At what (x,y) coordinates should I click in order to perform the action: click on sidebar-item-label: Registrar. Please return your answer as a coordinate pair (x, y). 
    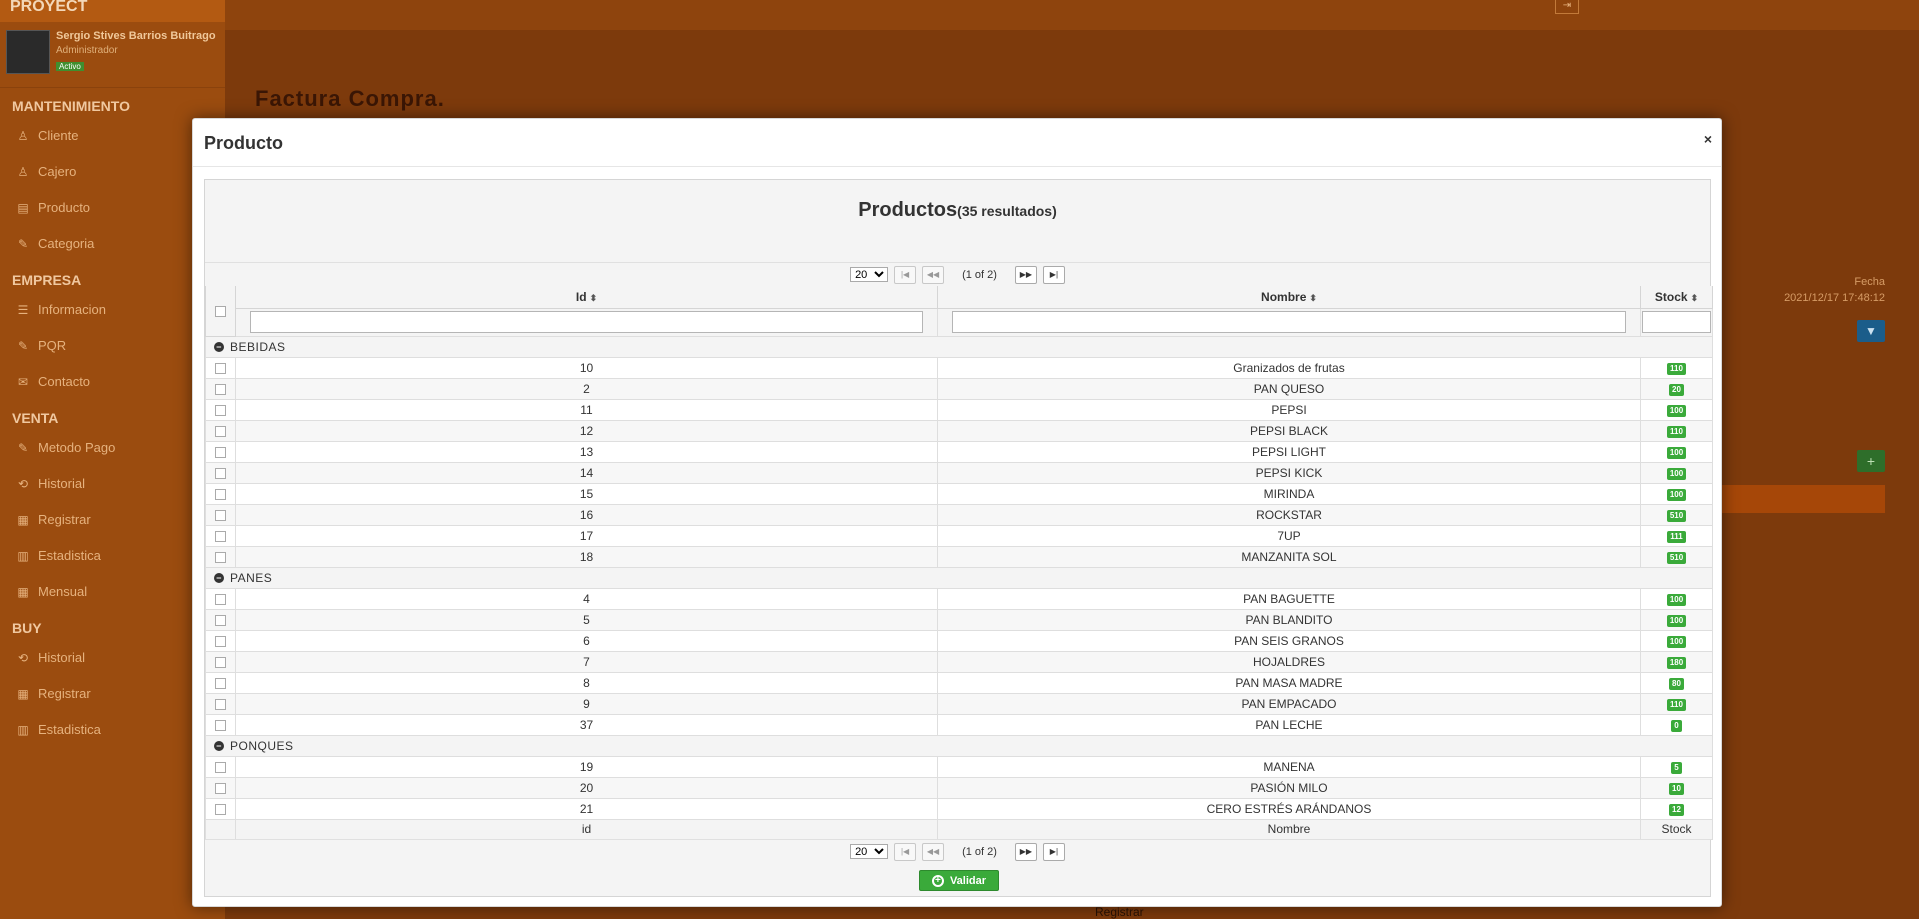
    Looking at the image, I should click on (64, 519).